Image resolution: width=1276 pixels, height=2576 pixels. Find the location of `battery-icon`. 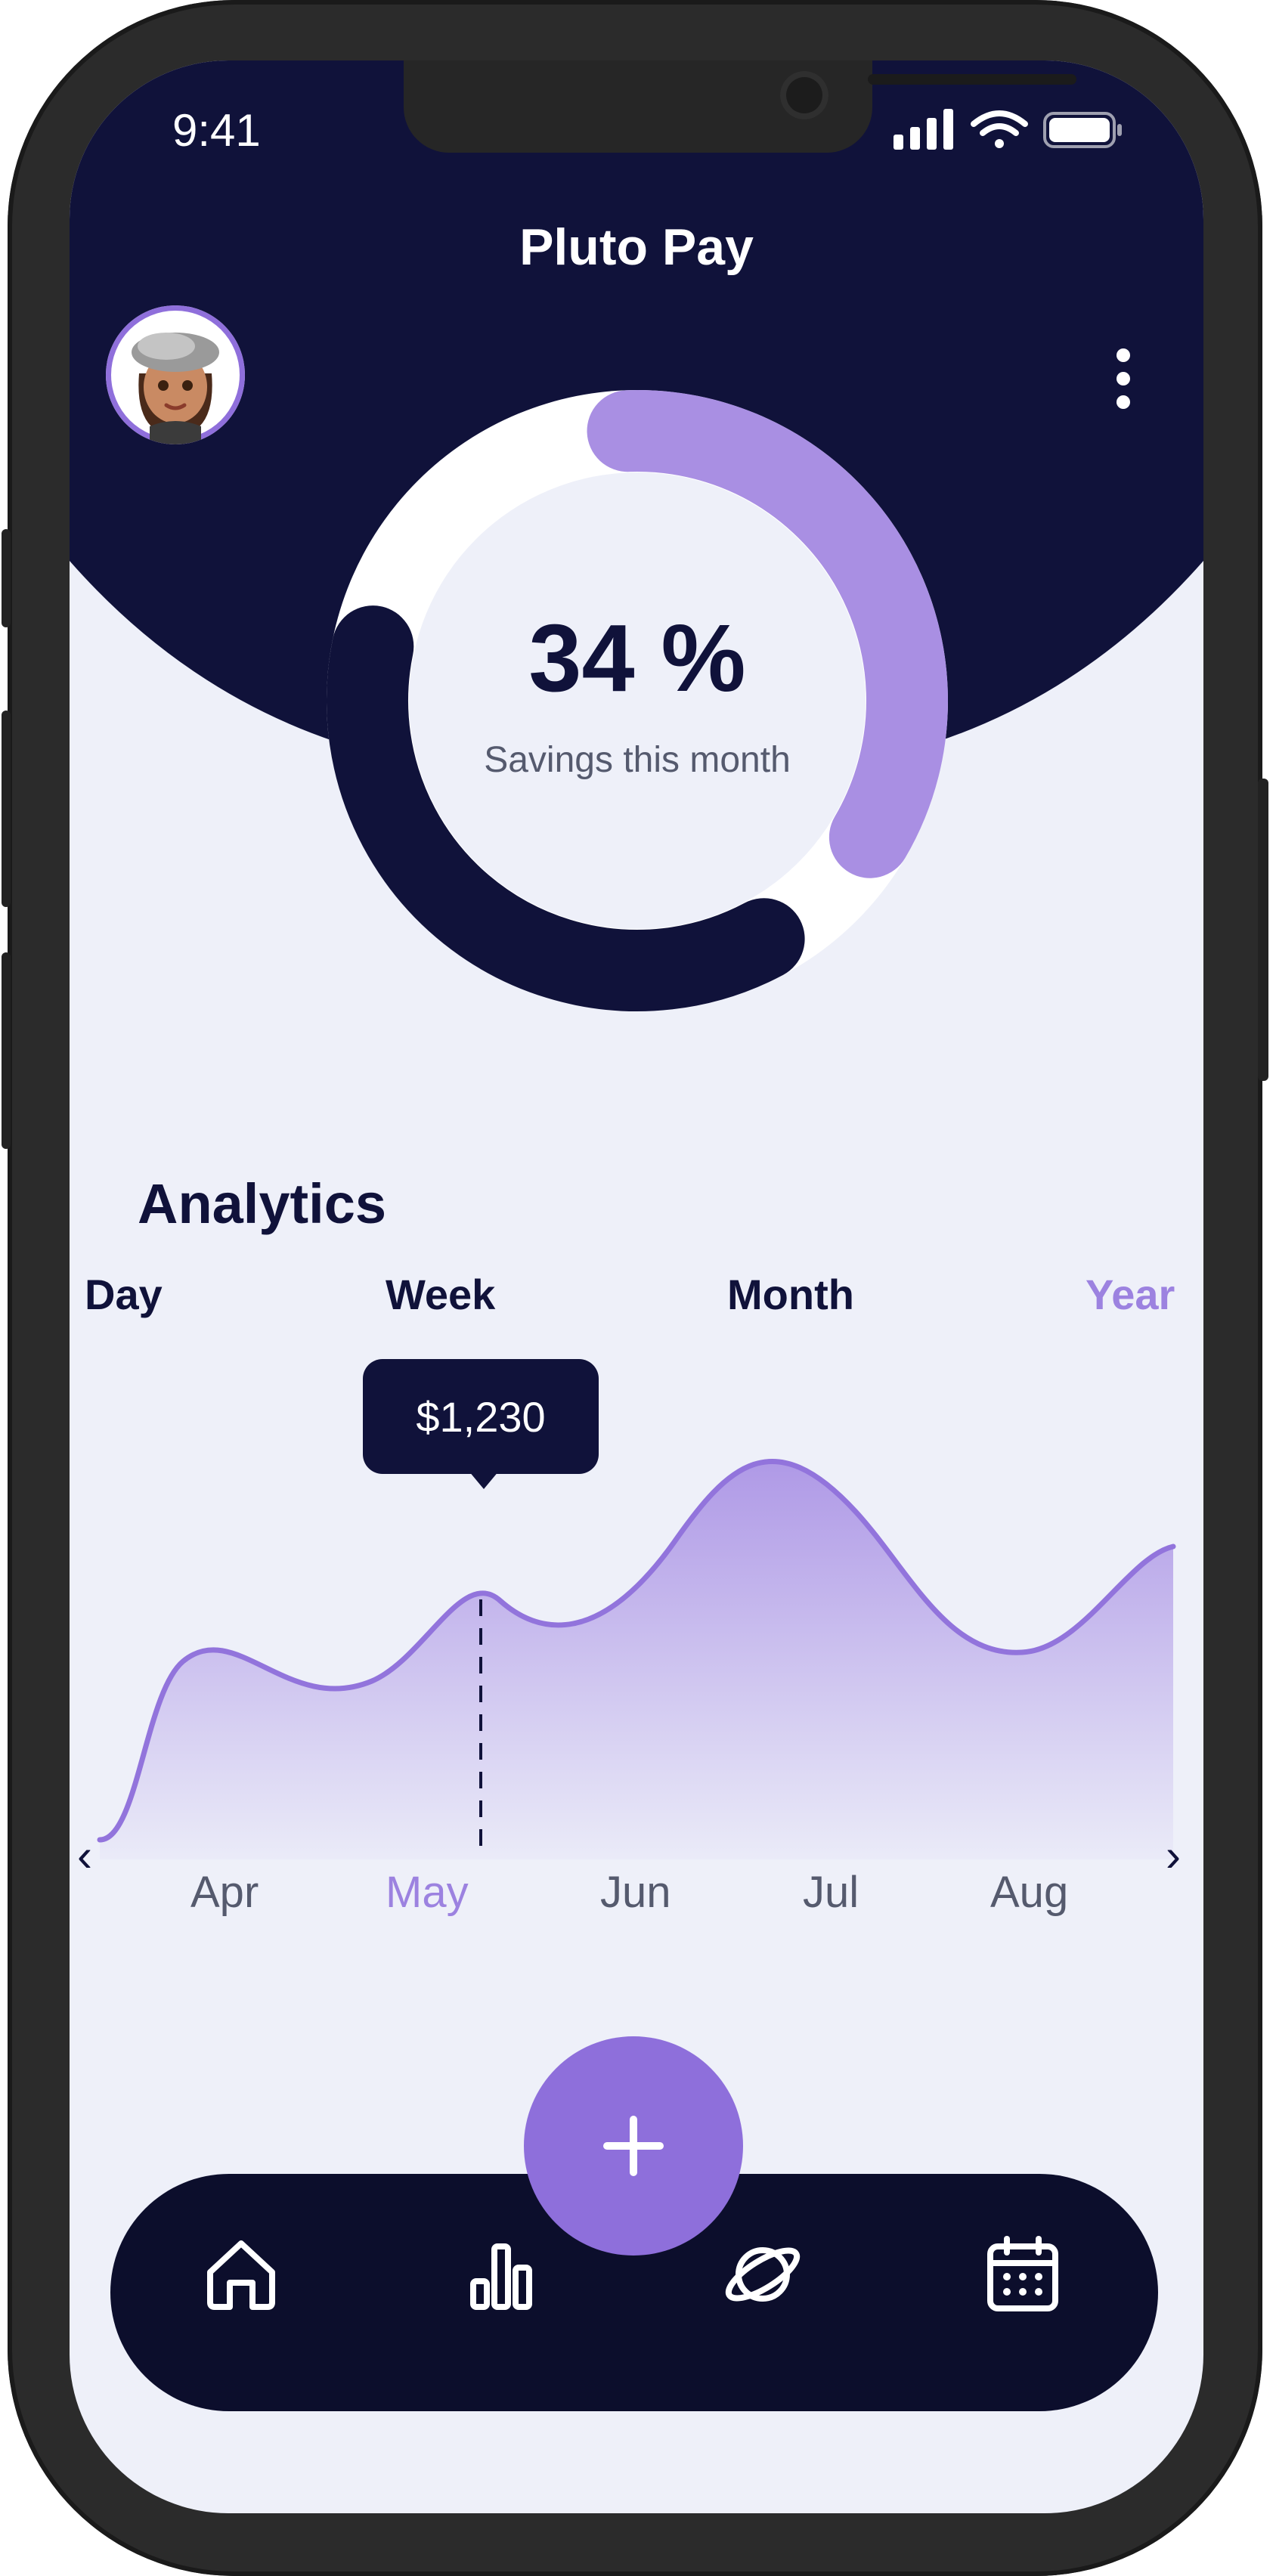

battery-icon is located at coordinates (1082, 130).